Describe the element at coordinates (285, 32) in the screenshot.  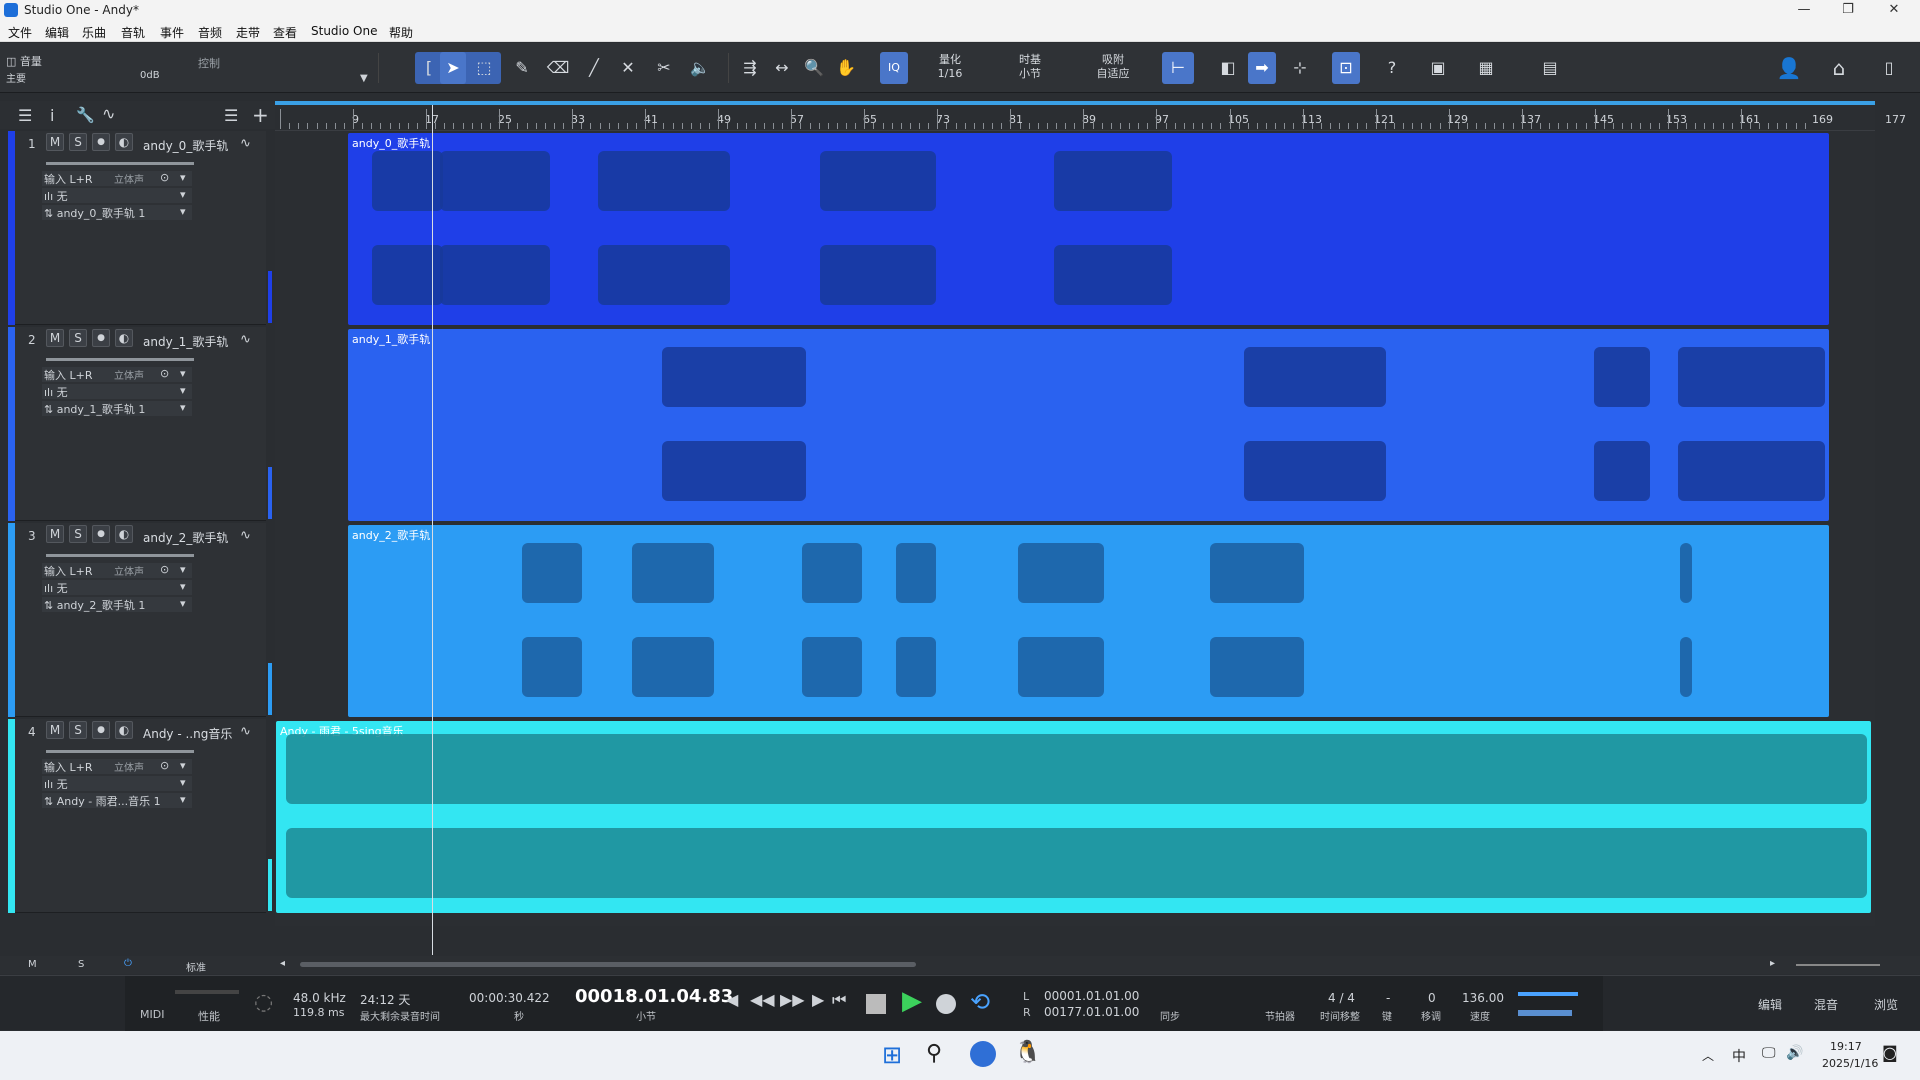
I see `menu-view: 查看` at that location.